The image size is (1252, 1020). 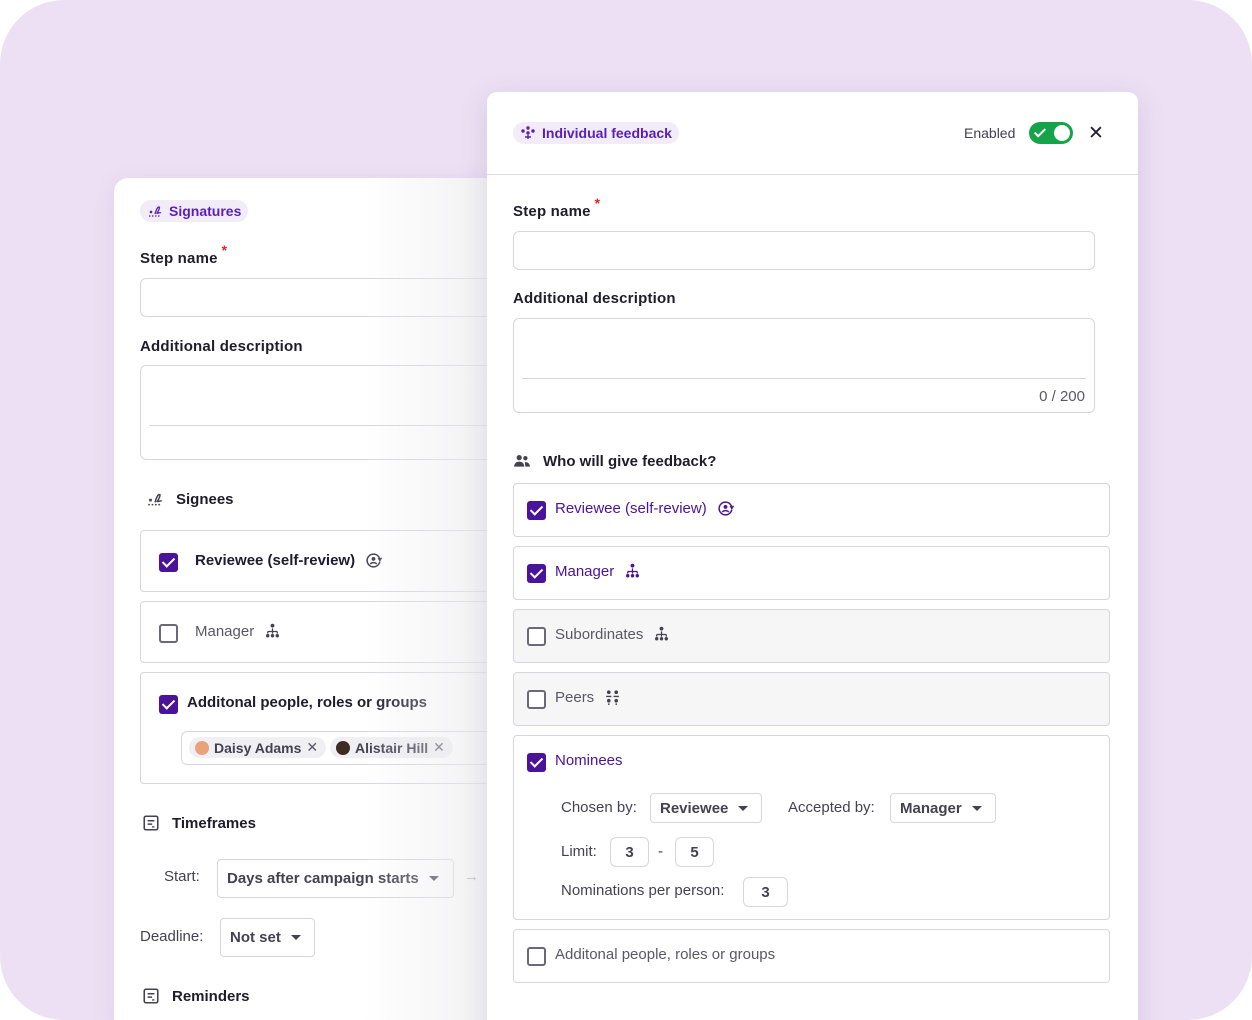 I want to click on feedback-givers-title: Who will give feedback?, so click(x=614, y=461).